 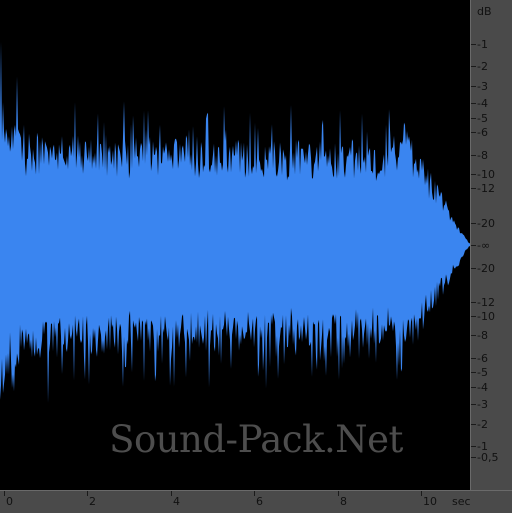 I want to click on db-lower-2-tick, so click(x=473, y=316).